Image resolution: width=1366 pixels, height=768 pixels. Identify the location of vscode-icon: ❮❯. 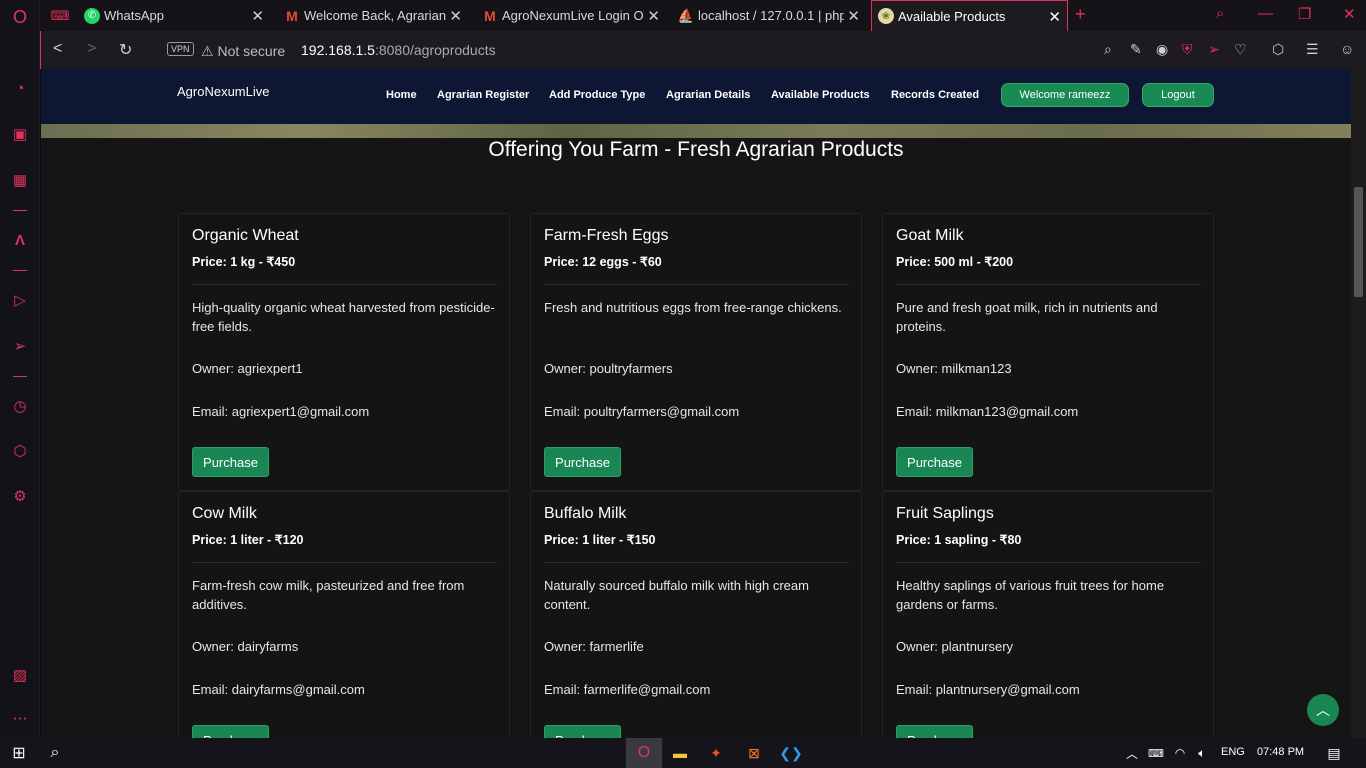
(790, 753).